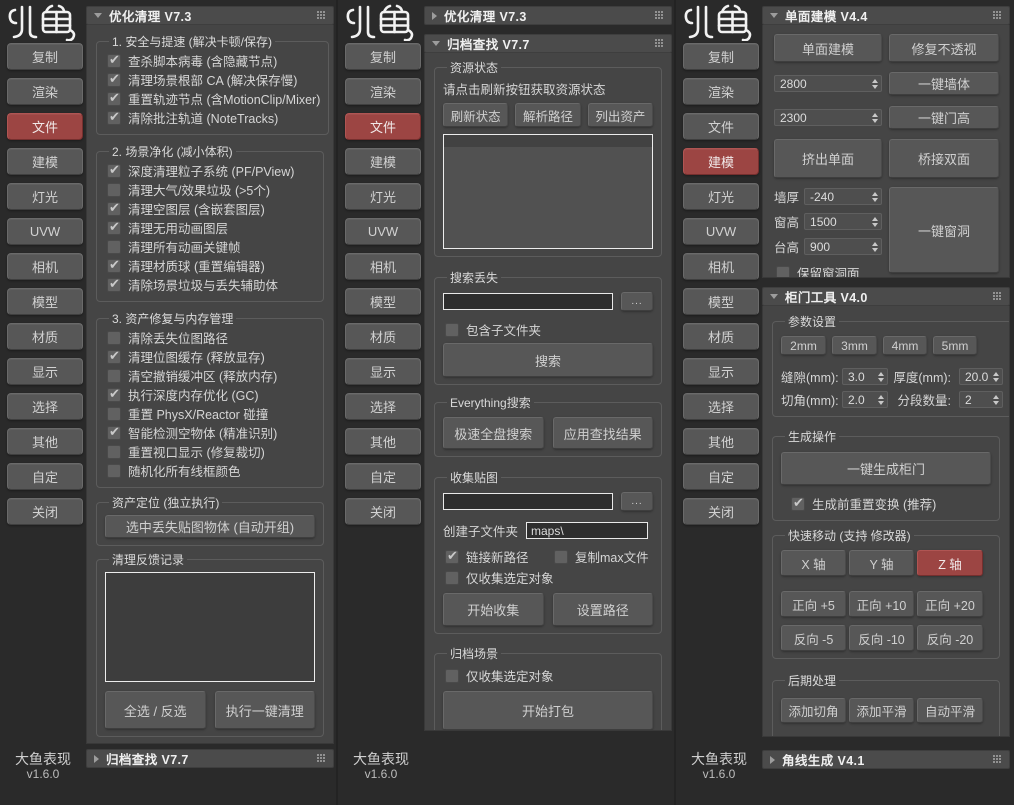 This screenshot has height=805, width=1014. I want to click on sidebar-item: 渲染, so click(45, 91).